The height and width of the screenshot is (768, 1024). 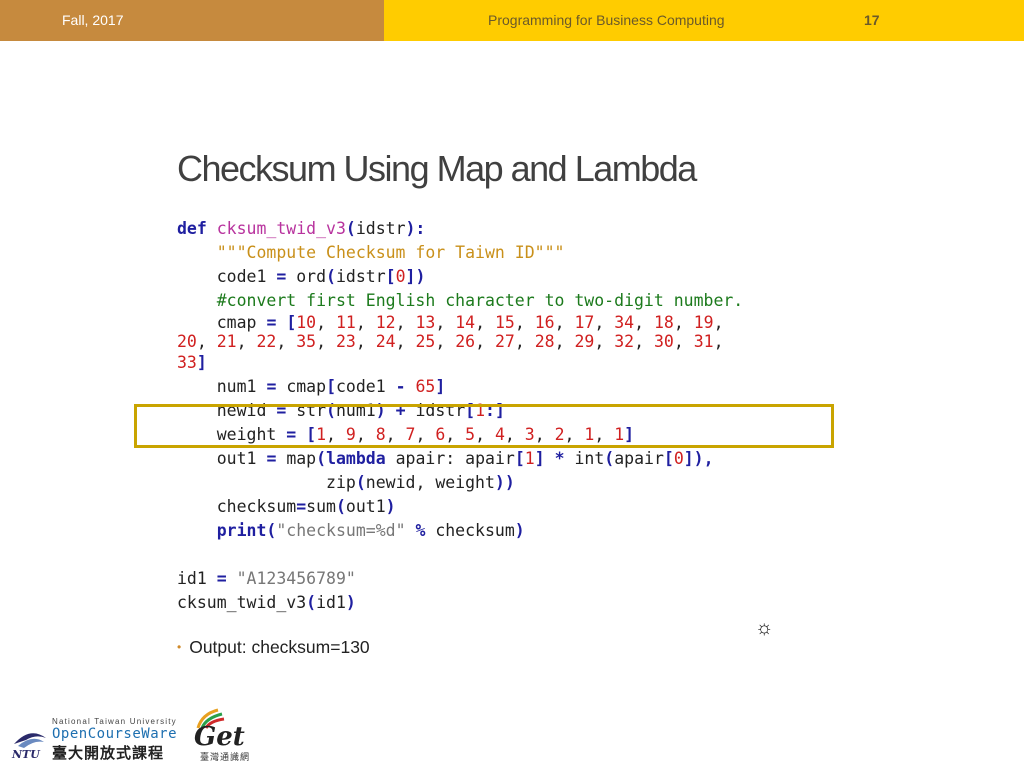 What do you see at coordinates (606, 20) in the screenshot?
I see `header-course-title: Programming for Business Computing` at bounding box center [606, 20].